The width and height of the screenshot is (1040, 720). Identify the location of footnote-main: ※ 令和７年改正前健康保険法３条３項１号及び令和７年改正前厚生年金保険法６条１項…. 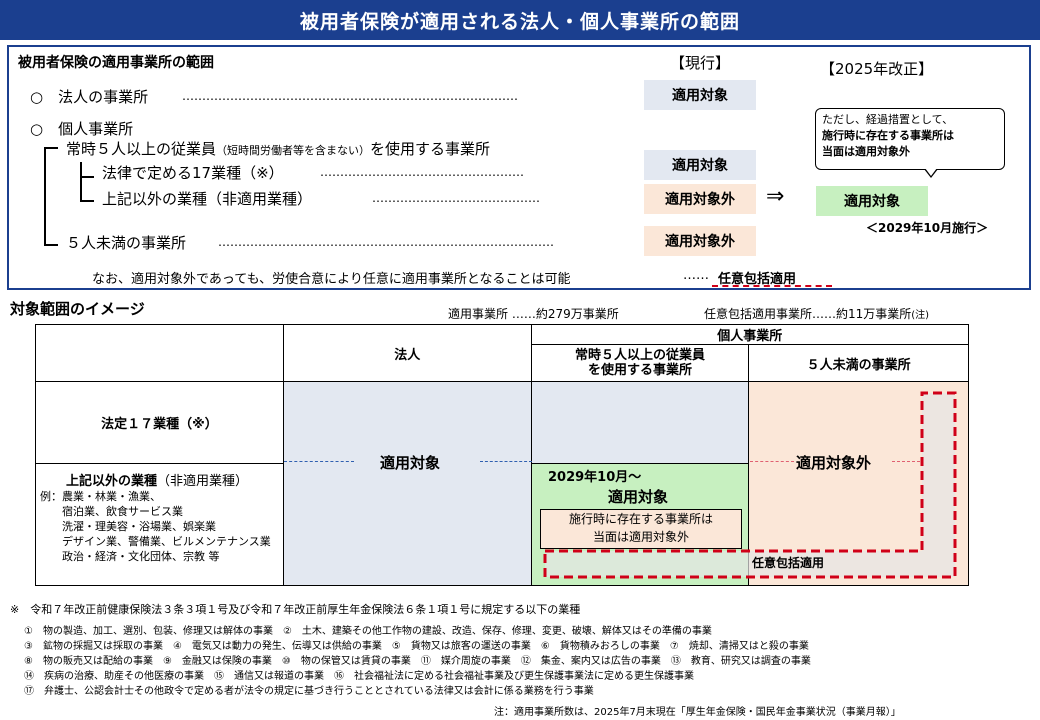
(295, 609).